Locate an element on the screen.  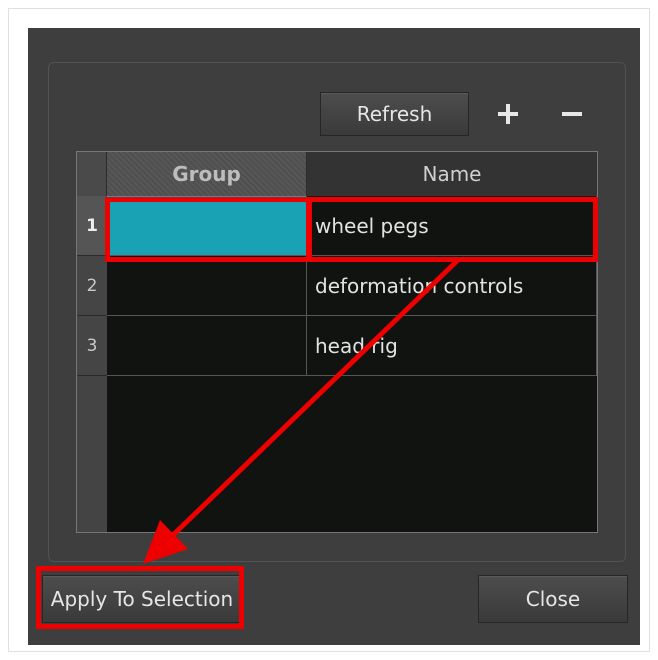
apply-to-selection-button: Apply To Selection is located at coordinates (142, 599).